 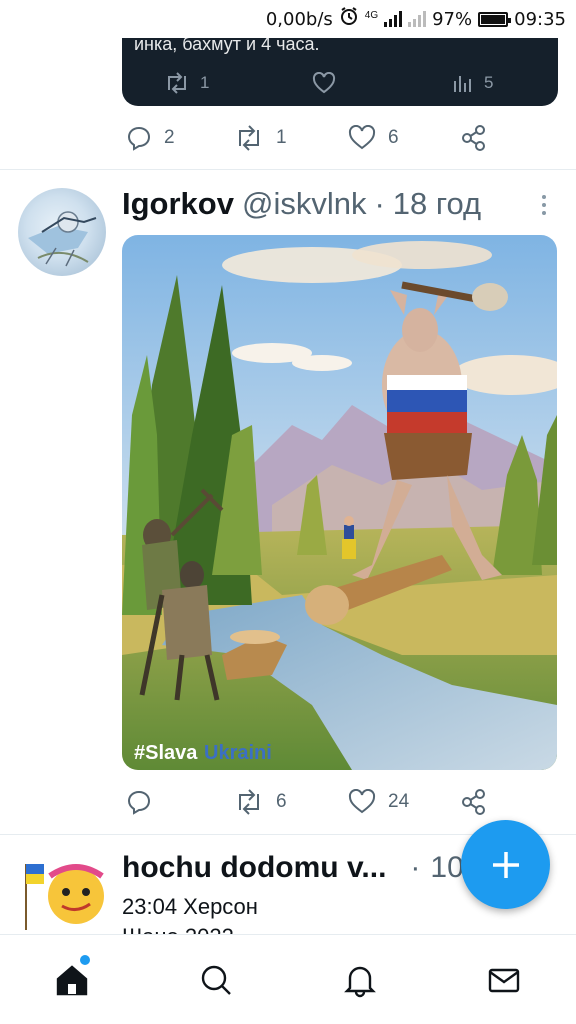 What do you see at coordinates (139, 802) in the screenshot?
I see `tweet-reply-button` at bounding box center [139, 802].